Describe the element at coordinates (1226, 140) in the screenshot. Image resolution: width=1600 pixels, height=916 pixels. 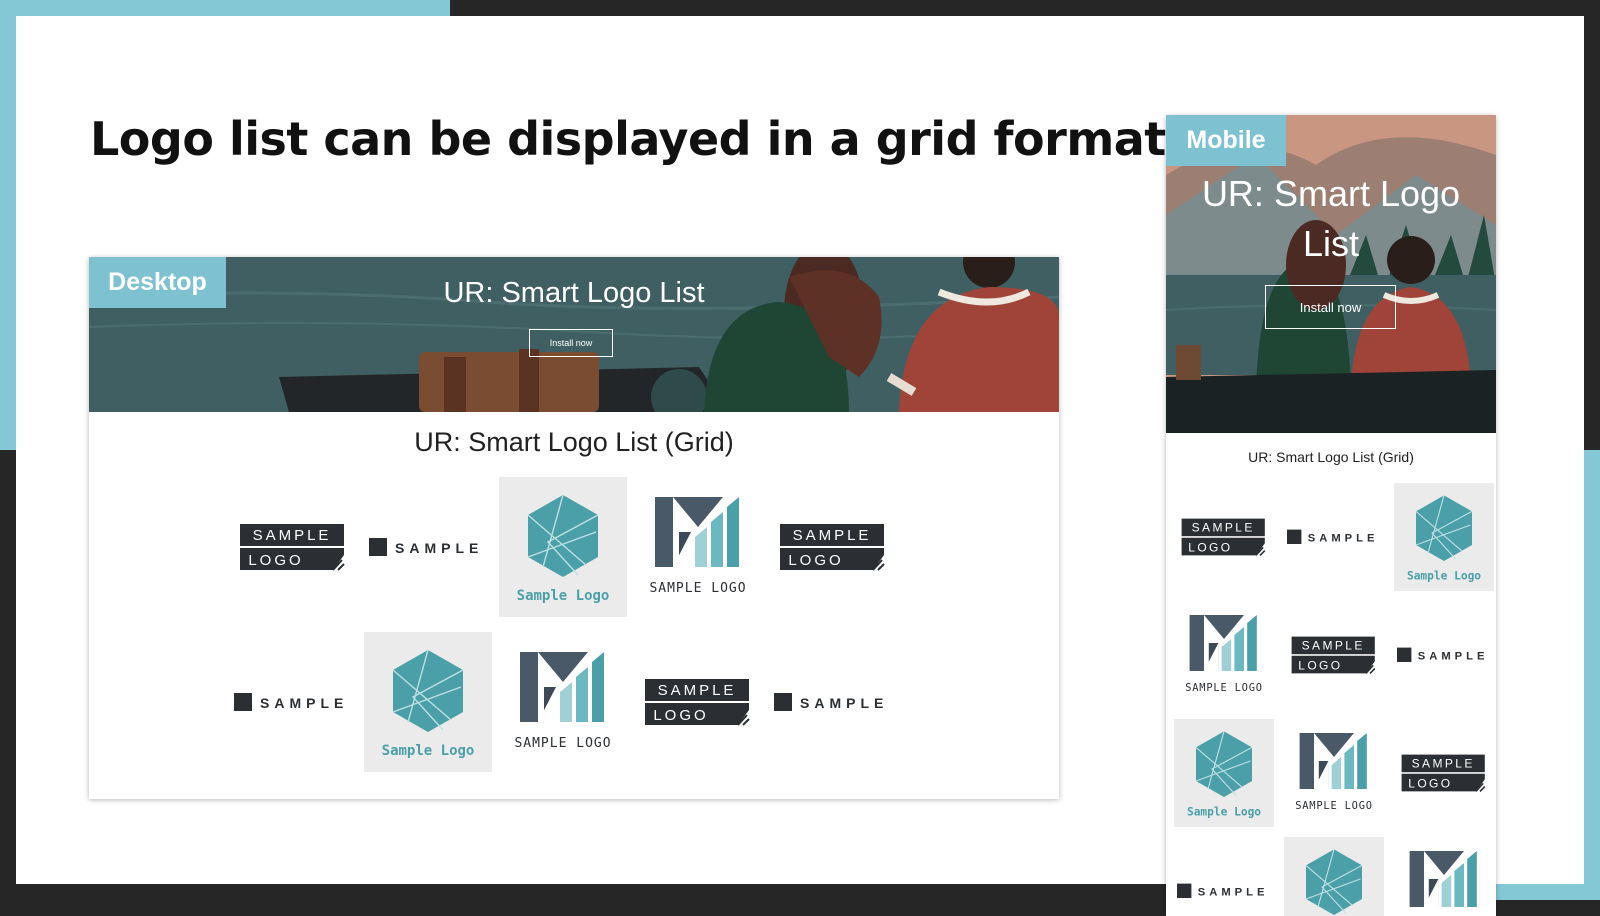
I see `mobile-tag: Mobile` at that location.